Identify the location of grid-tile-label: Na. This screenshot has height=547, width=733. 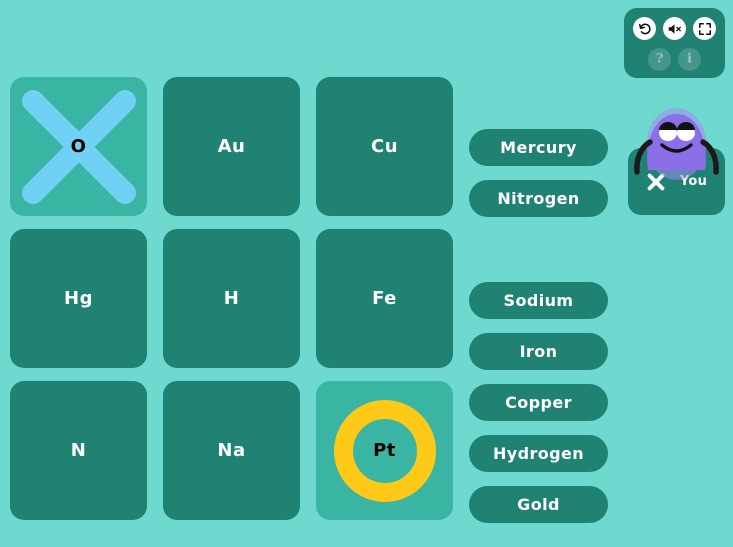
(231, 450).